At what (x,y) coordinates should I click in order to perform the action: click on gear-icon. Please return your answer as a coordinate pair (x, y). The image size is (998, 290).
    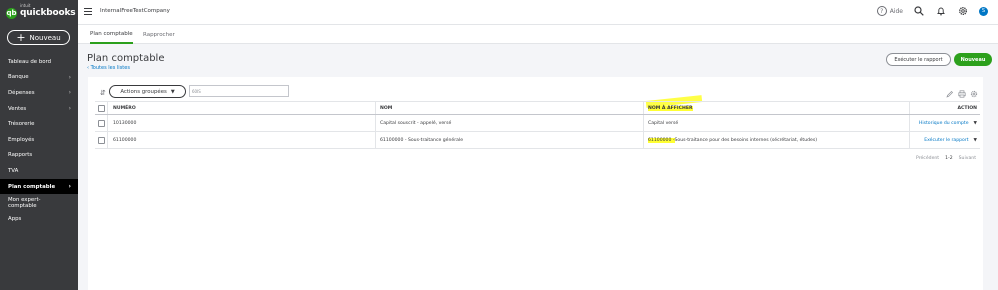
    Looking at the image, I should click on (963, 11).